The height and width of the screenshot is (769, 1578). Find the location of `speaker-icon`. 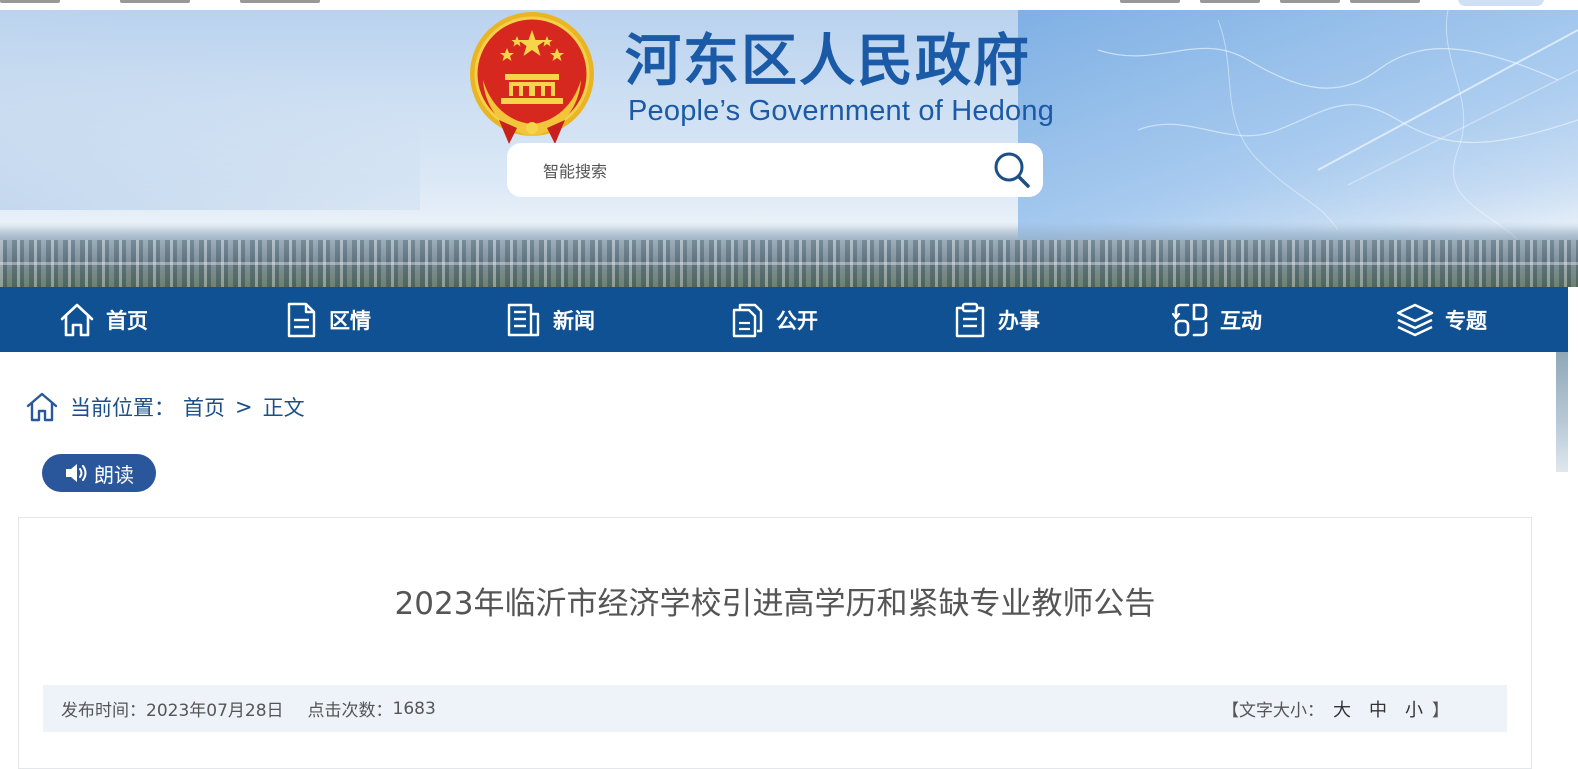

speaker-icon is located at coordinates (76, 473).